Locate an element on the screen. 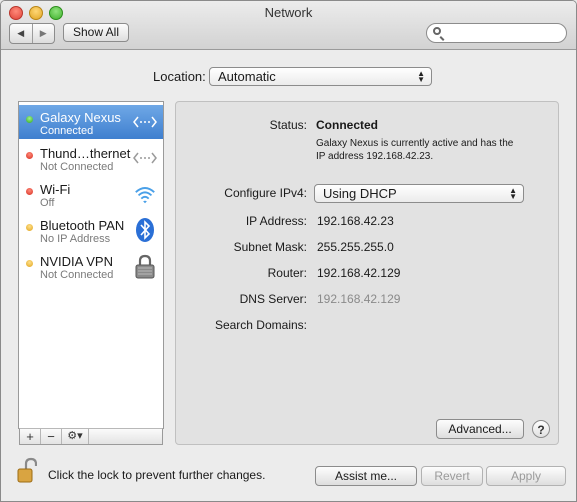  service-name: Thund…thernet is located at coordinates (85, 153).